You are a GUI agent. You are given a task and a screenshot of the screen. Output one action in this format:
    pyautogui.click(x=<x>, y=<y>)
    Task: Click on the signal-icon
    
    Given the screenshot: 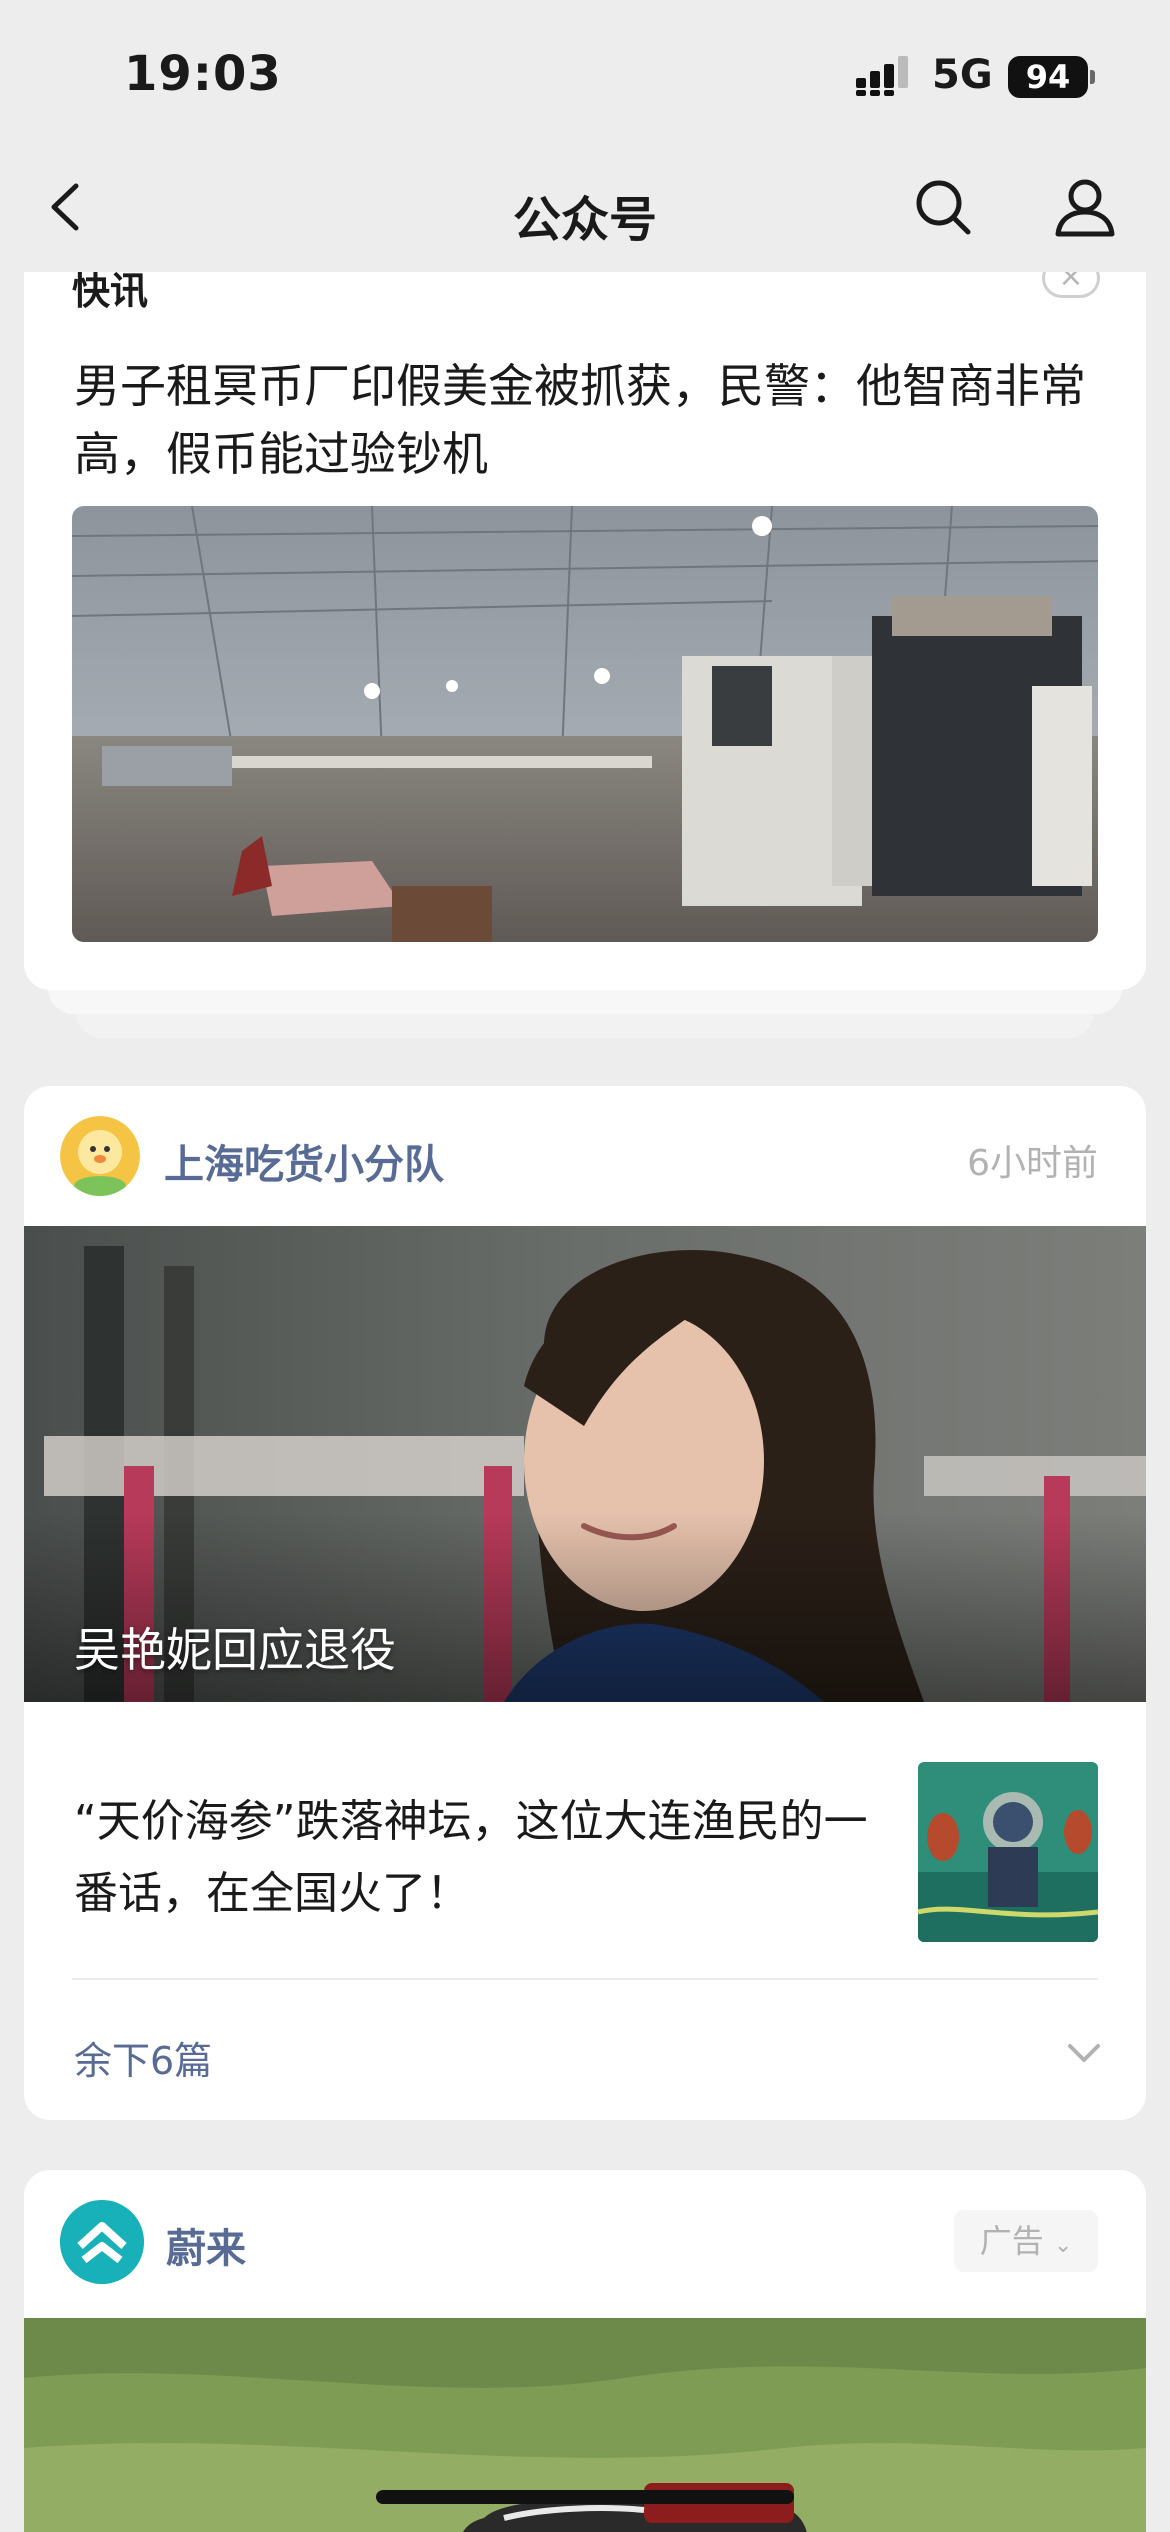 What is the action you would take?
    pyautogui.click(x=882, y=76)
    